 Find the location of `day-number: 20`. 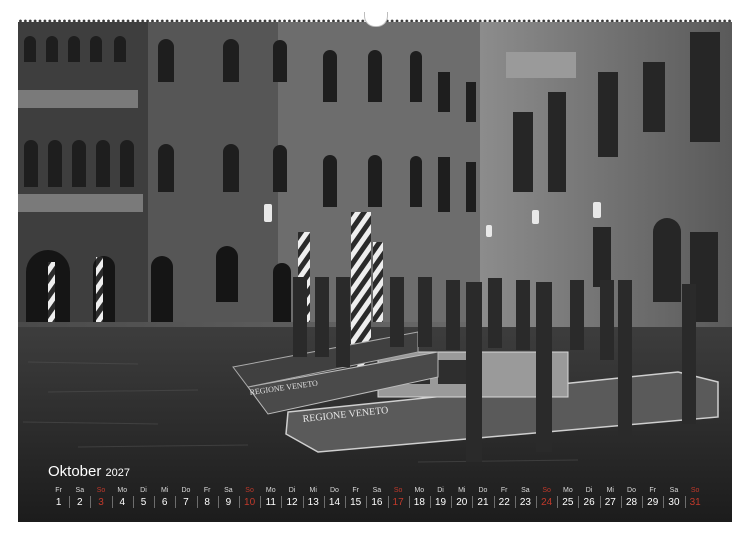

day-number: 20 is located at coordinates (462, 502).